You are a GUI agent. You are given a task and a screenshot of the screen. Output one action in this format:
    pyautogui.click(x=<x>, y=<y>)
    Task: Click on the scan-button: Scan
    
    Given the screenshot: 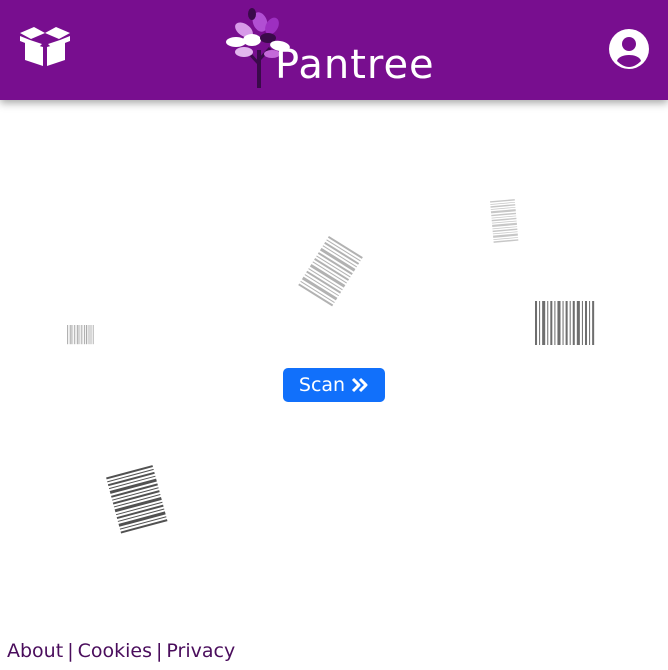 What is the action you would take?
    pyautogui.click(x=334, y=385)
    